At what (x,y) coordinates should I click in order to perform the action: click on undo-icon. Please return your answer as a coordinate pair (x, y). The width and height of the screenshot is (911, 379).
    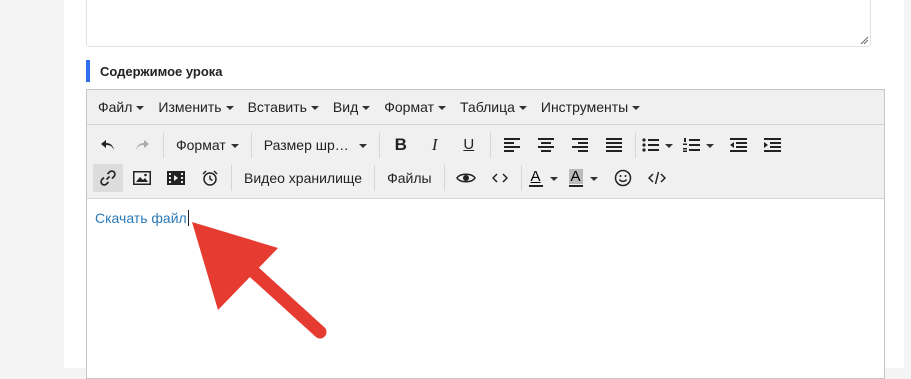
    Looking at the image, I should click on (107, 144).